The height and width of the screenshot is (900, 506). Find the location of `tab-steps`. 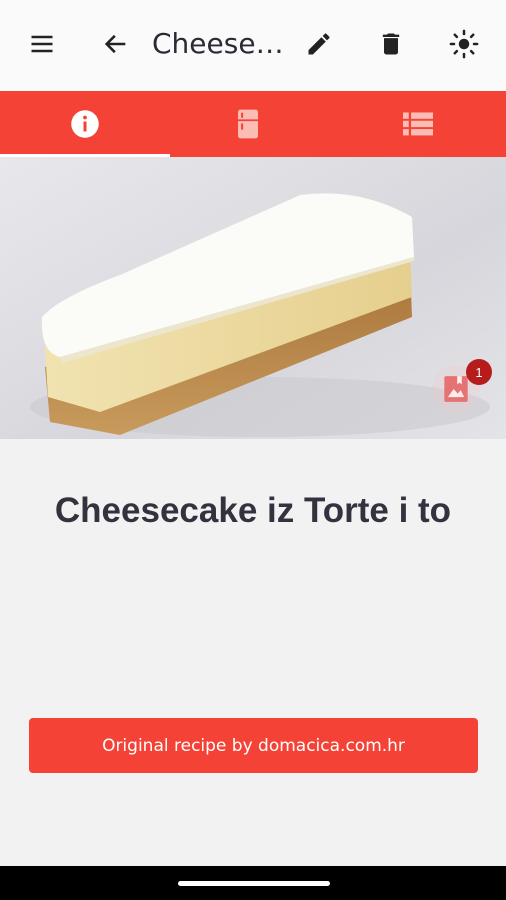

tab-steps is located at coordinates (417, 124).